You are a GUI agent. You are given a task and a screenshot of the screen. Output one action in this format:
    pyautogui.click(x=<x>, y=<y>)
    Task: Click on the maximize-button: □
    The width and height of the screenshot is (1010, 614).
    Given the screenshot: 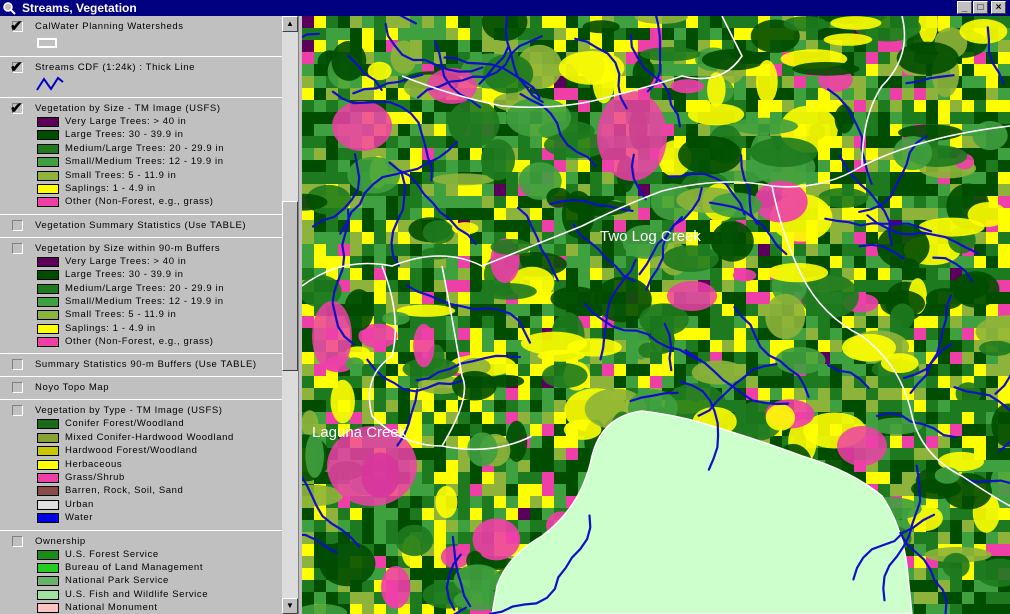 What is the action you would take?
    pyautogui.click(x=980, y=7)
    